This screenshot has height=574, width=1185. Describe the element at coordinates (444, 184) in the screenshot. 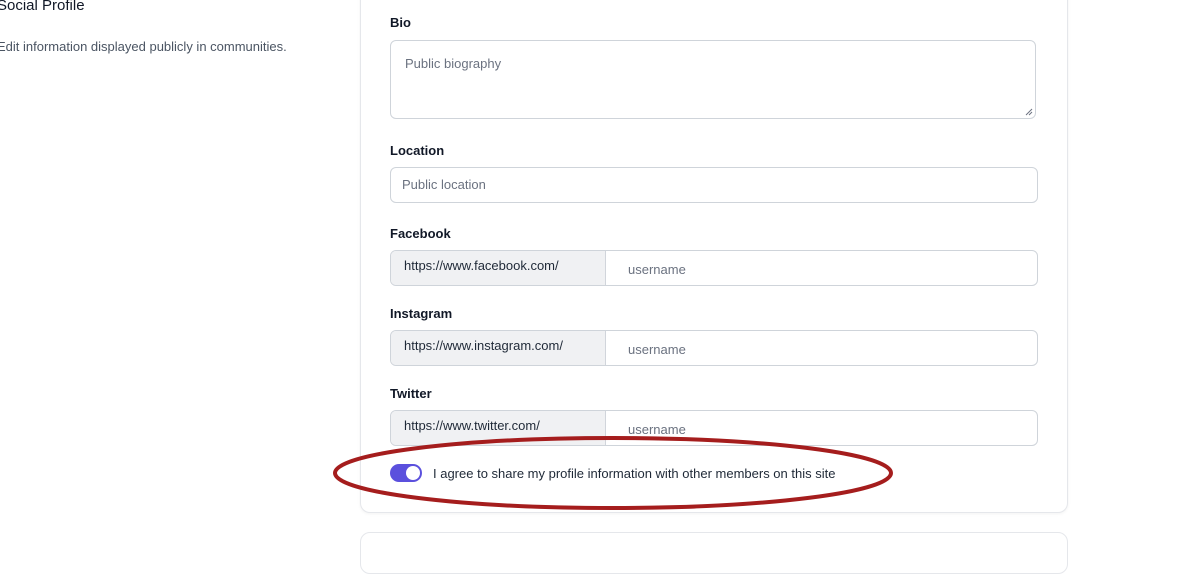

I see `location-placeholder: Public location` at that location.